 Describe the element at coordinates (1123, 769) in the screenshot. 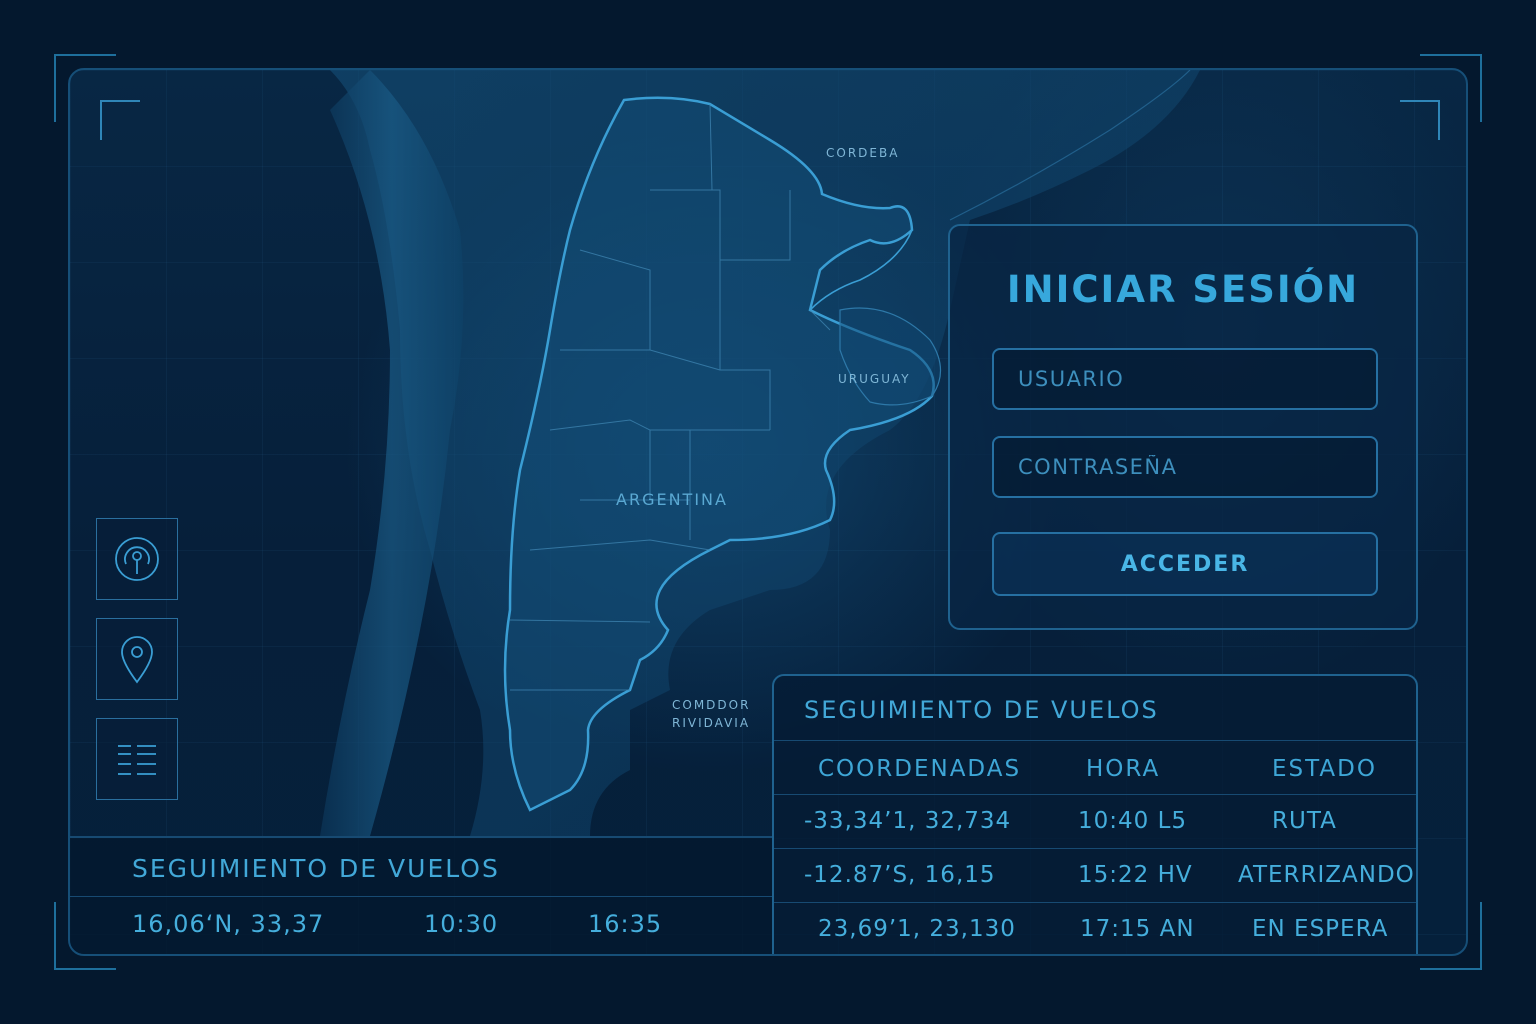

I see `col-header-time: HORA` at that location.